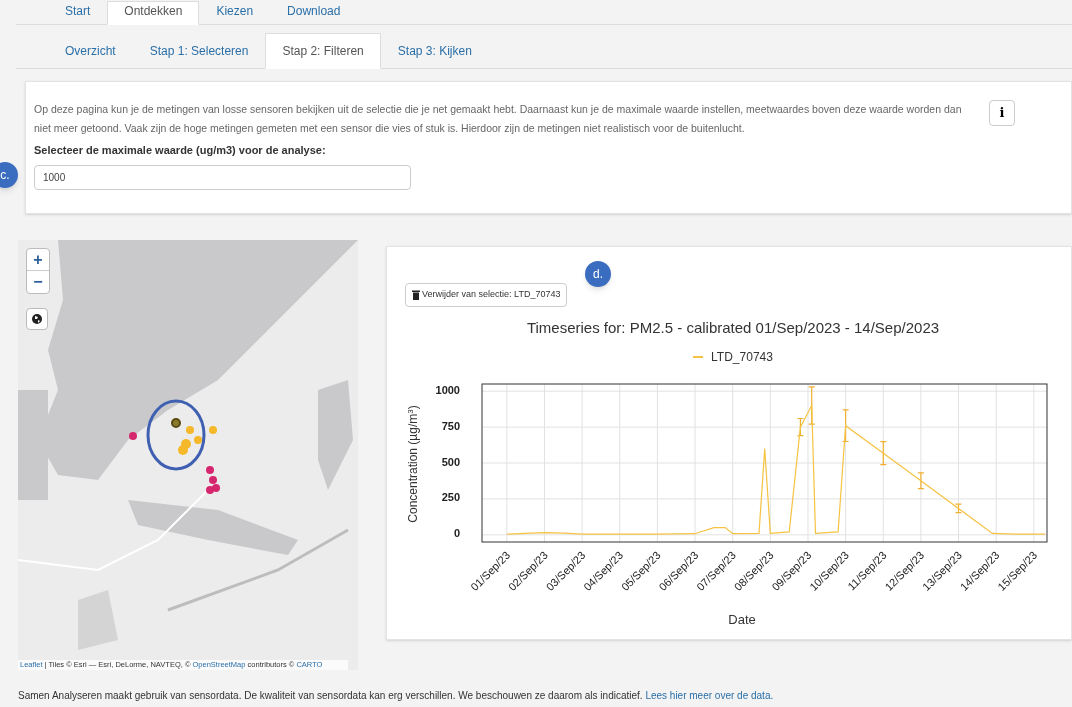  Describe the element at coordinates (38, 282) in the screenshot. I see `zoom-out-button: −` at that location.